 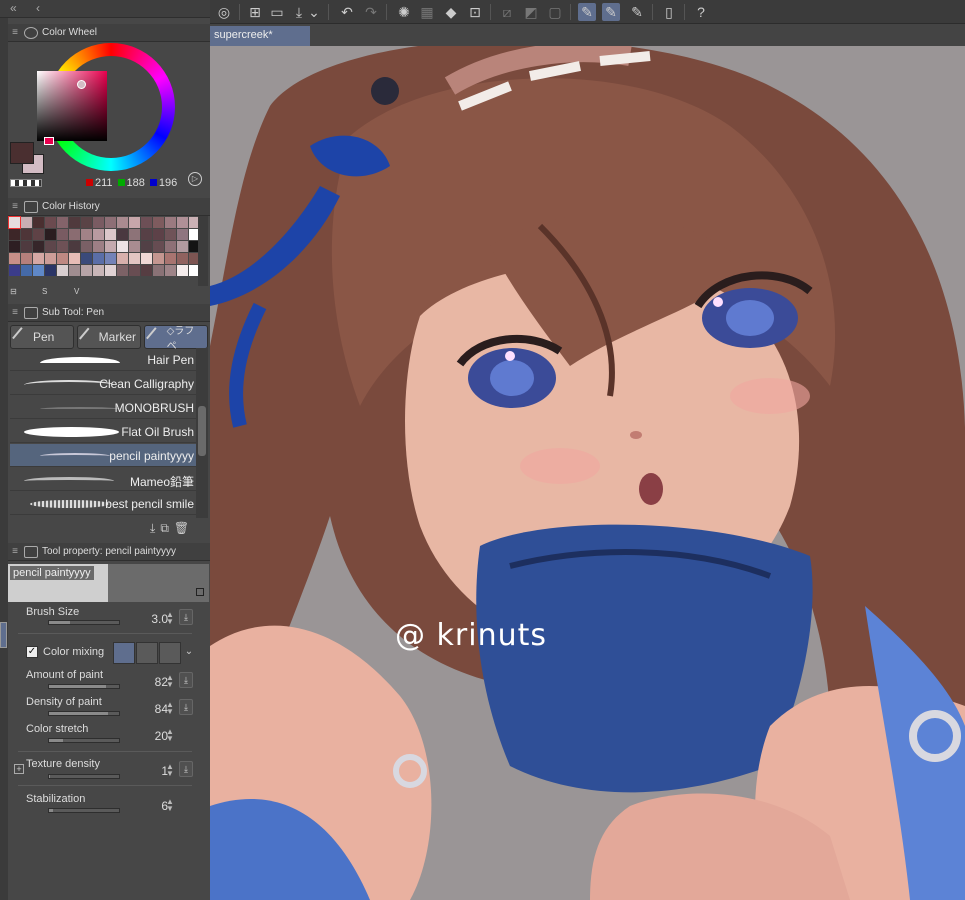 What do you see at coordinates (103, 503) in the screenshot?
I see `list-item: best pencil smile` at bounding box center [103, 503].